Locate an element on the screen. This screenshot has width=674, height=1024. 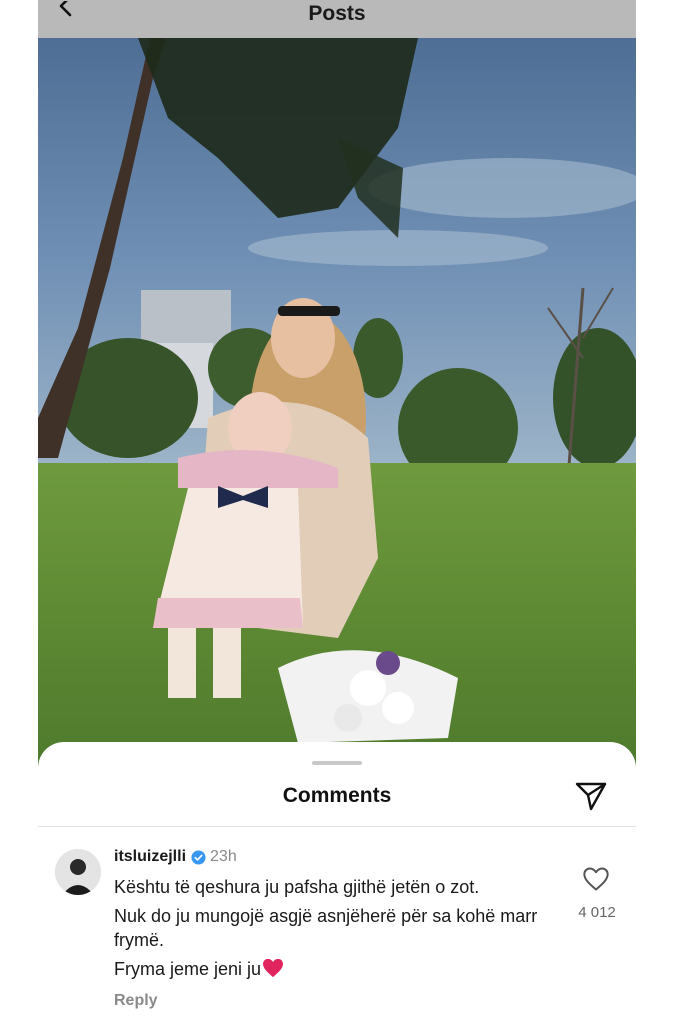
avatar is located at coordinates (78, 872).